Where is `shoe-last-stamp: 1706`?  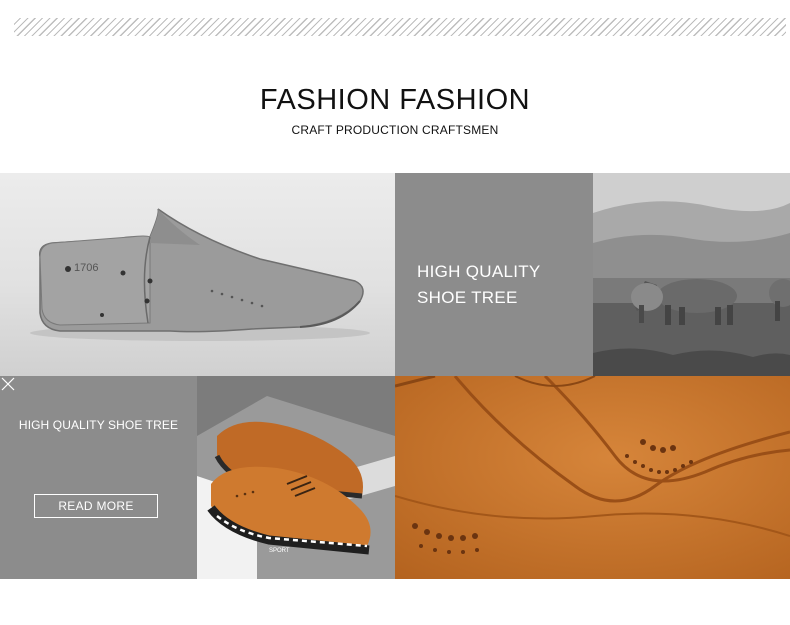 shoe-last-stamp: 1706 is located at coordinates (86, 268).